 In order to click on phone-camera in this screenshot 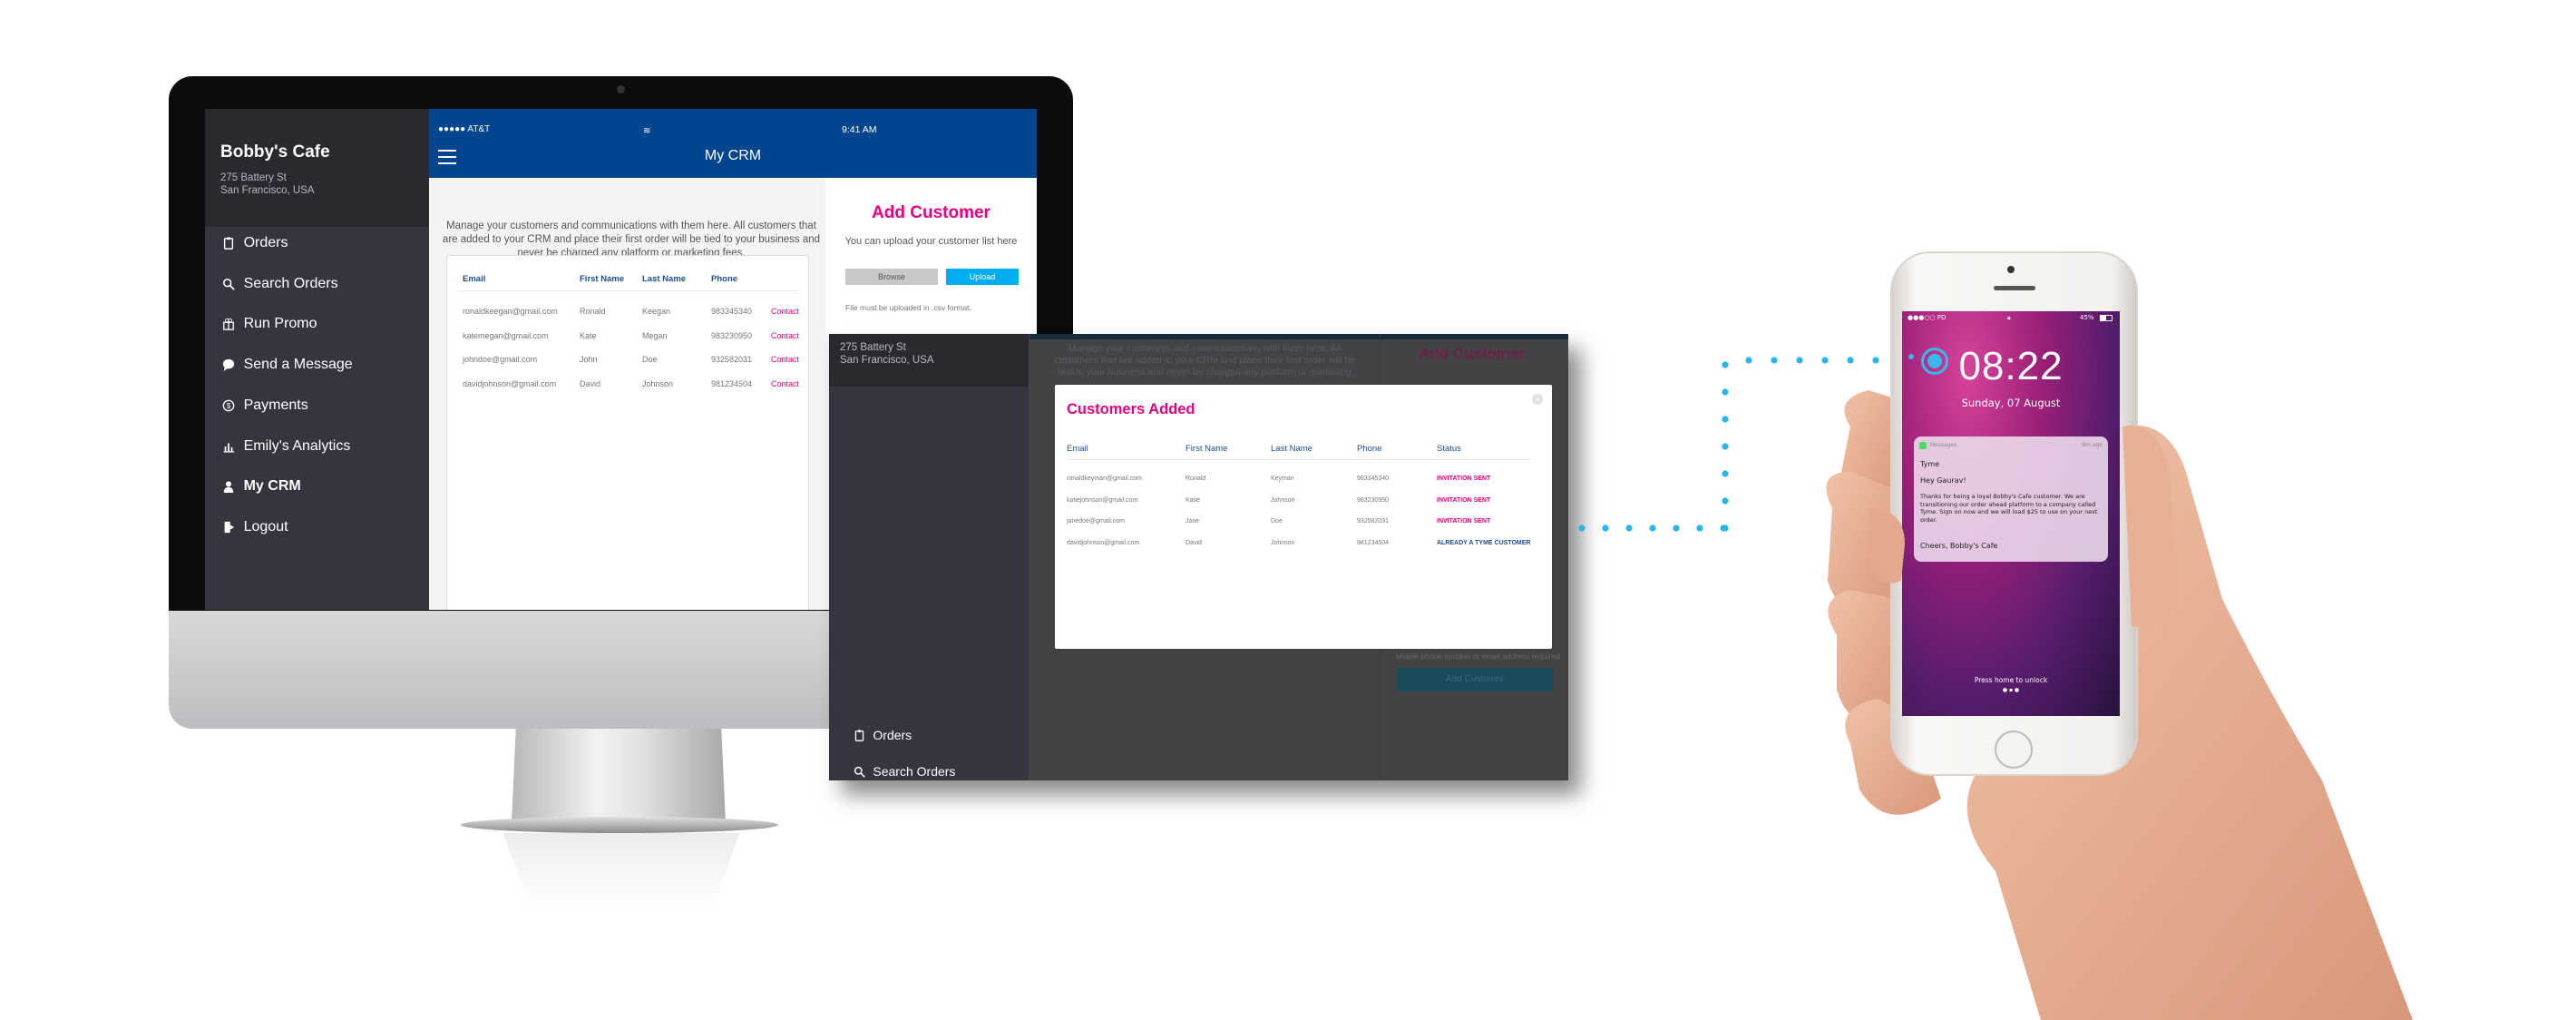, I will do `click(2011, 269)`.